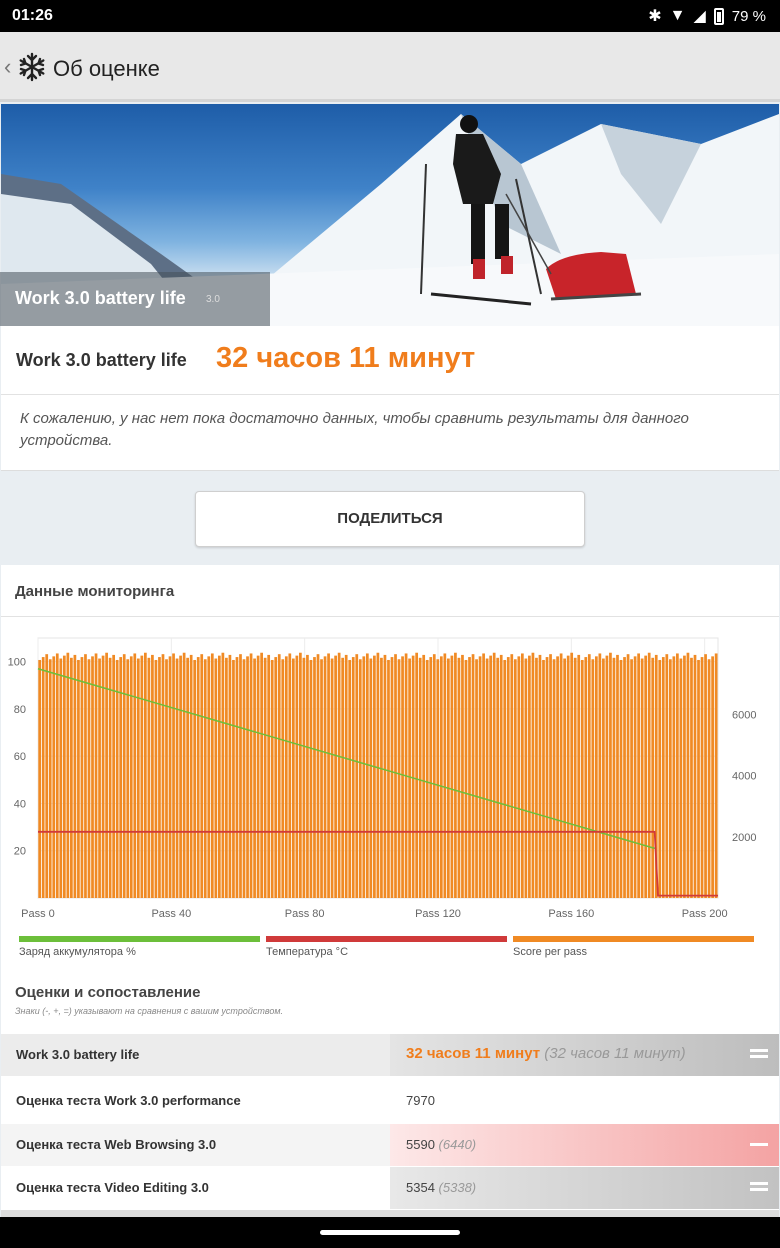 This screenshot has width=780, height=1248. What do you see at coordinates (759, 1144) in the screenshot?
I see `minus-icon` at bounding box center [759, 1144].